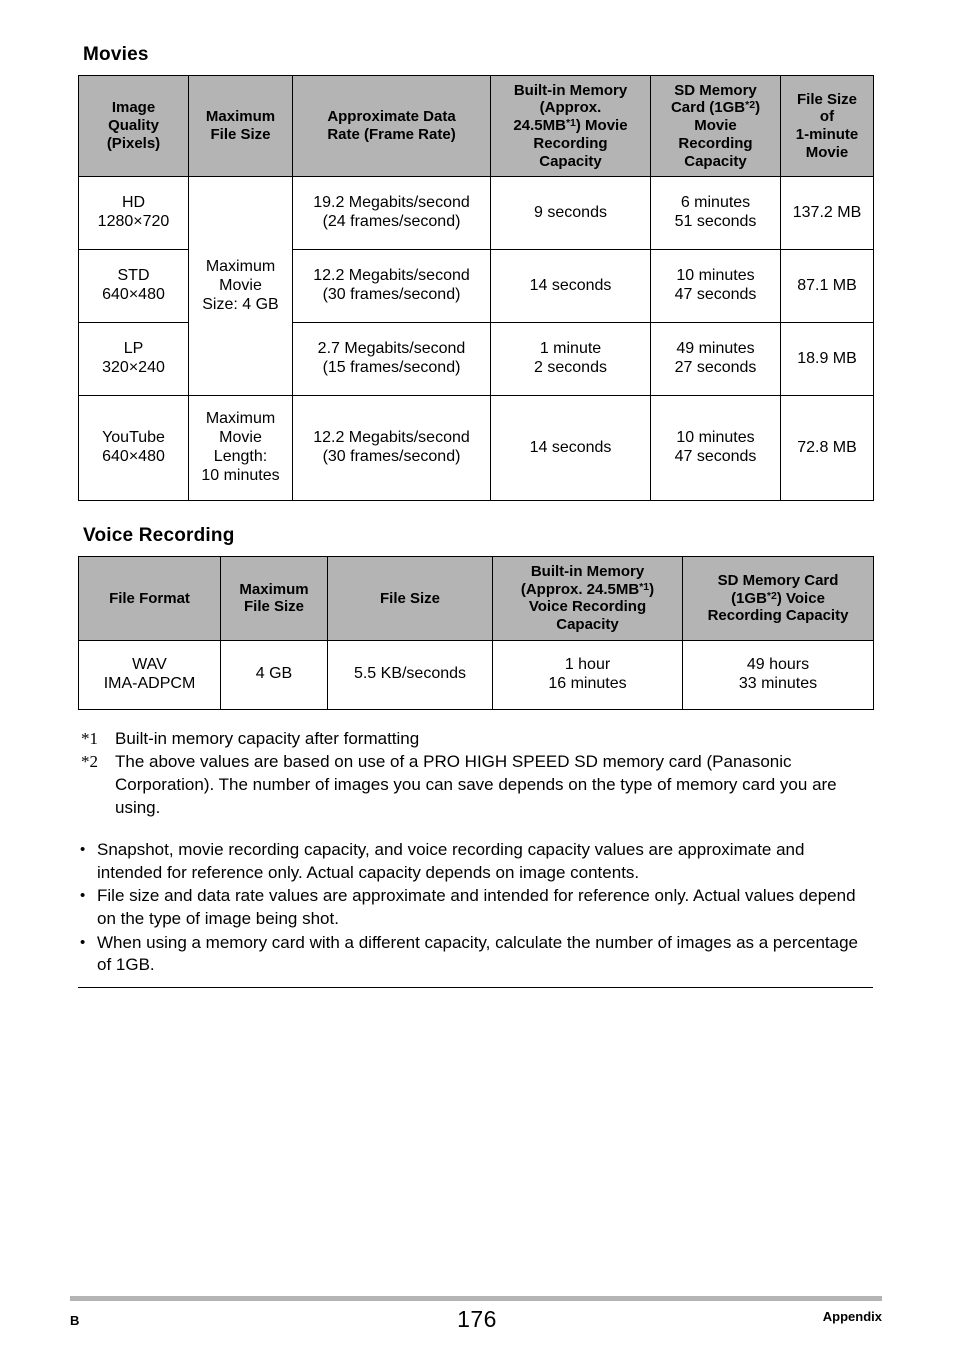 The height and width of the screenshot is (1357, 954). I want to click on cell-line: (15 frames/second), so click(391, 368).